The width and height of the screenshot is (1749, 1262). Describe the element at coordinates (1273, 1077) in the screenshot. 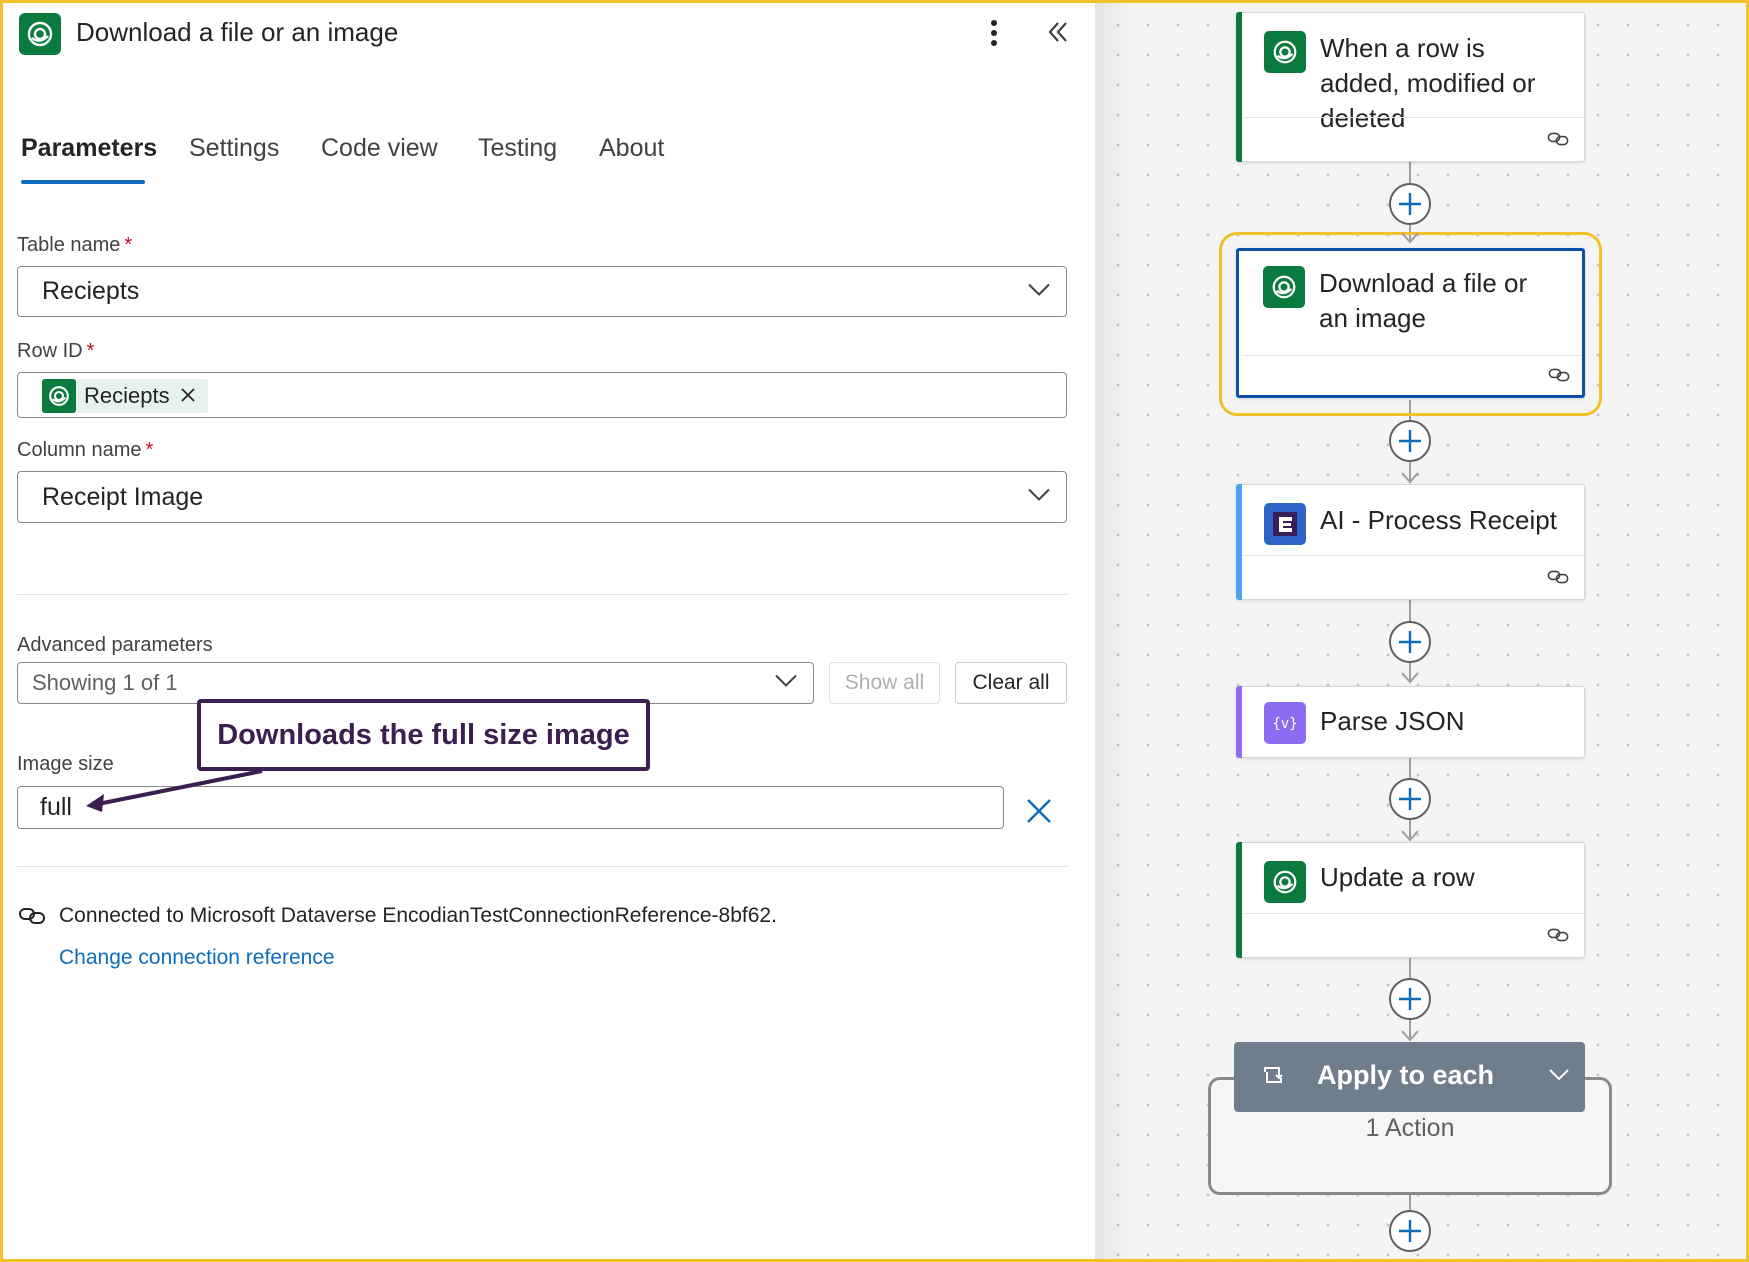

I see `loop-icon` at that location.